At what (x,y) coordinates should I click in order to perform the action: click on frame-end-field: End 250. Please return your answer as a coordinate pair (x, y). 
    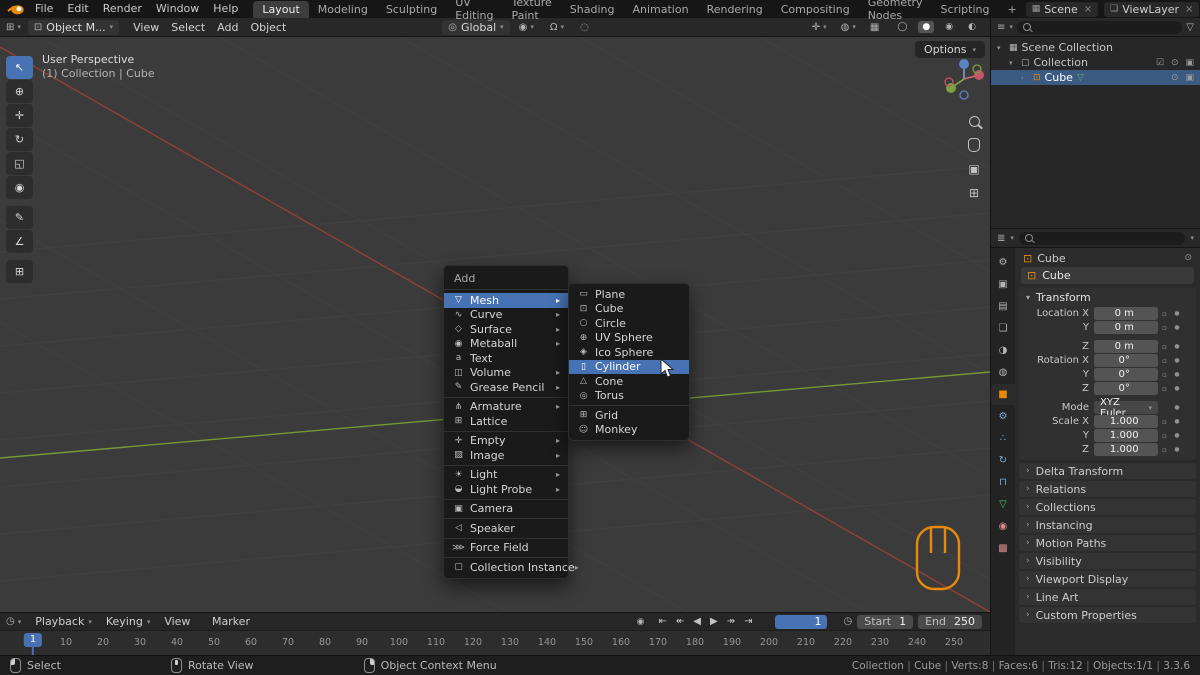
    Looking at the image, I should click on (950, 621).